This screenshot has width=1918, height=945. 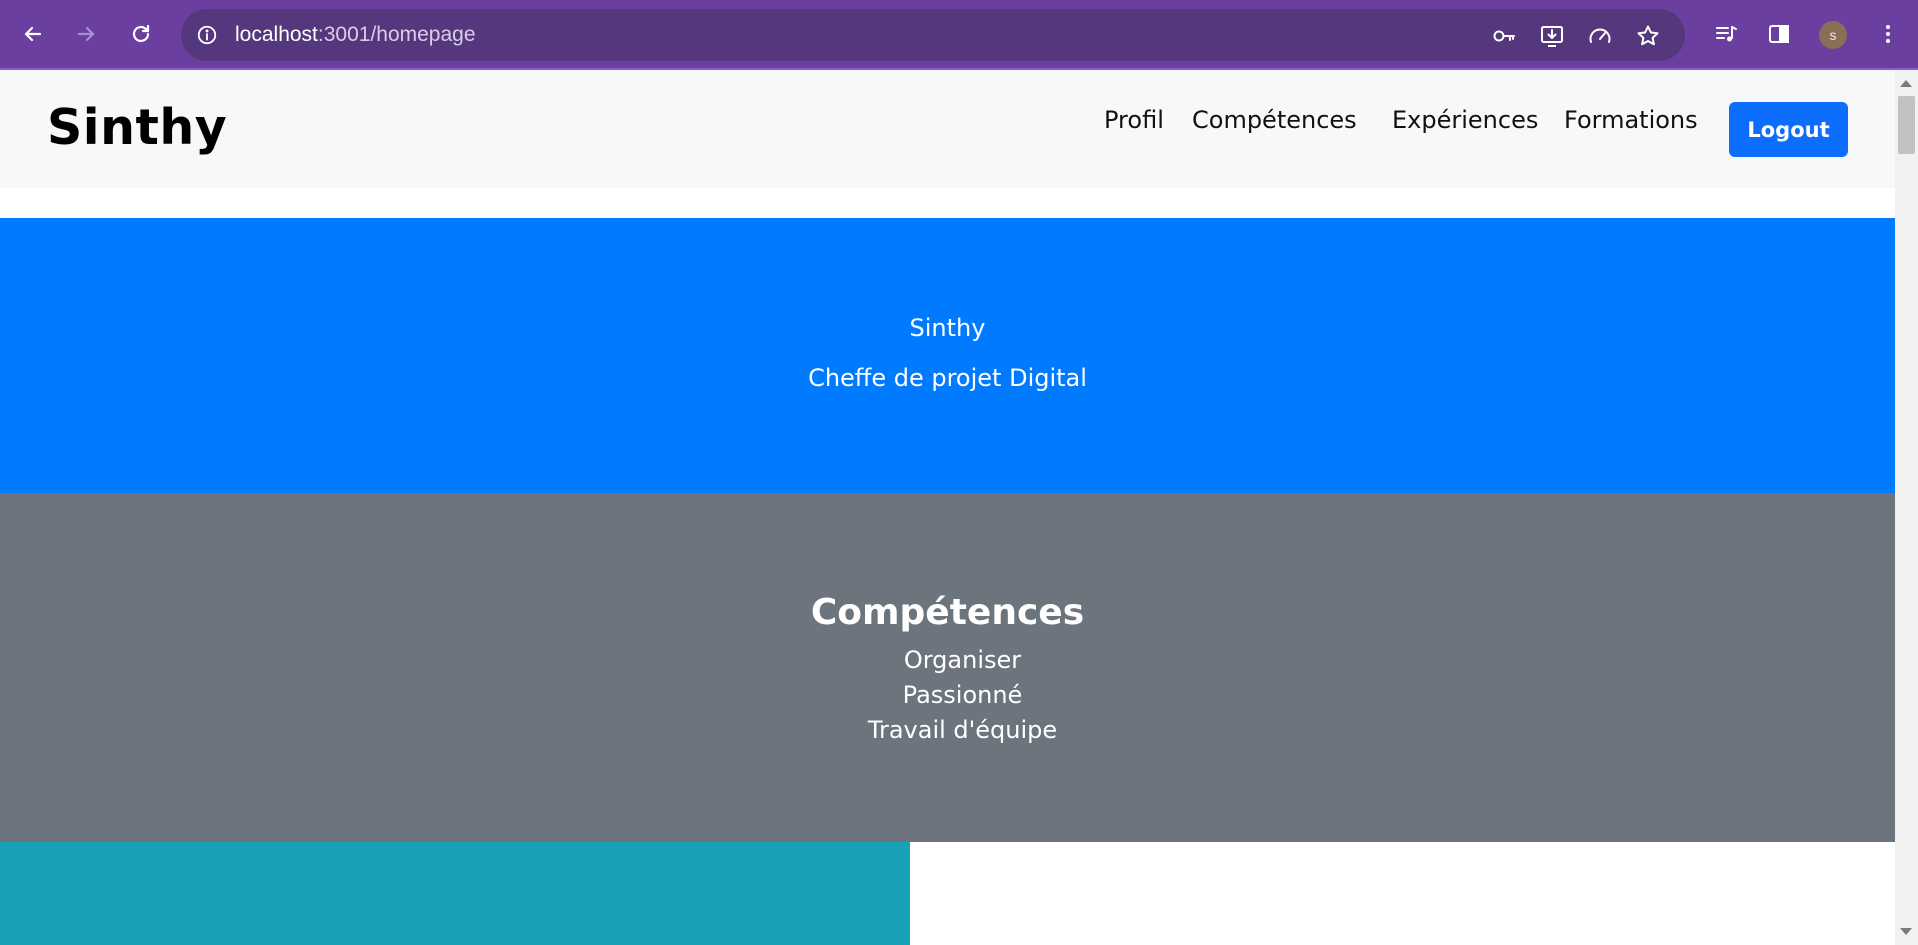 I want to click on forward-icon, so click(x=86, y=34).